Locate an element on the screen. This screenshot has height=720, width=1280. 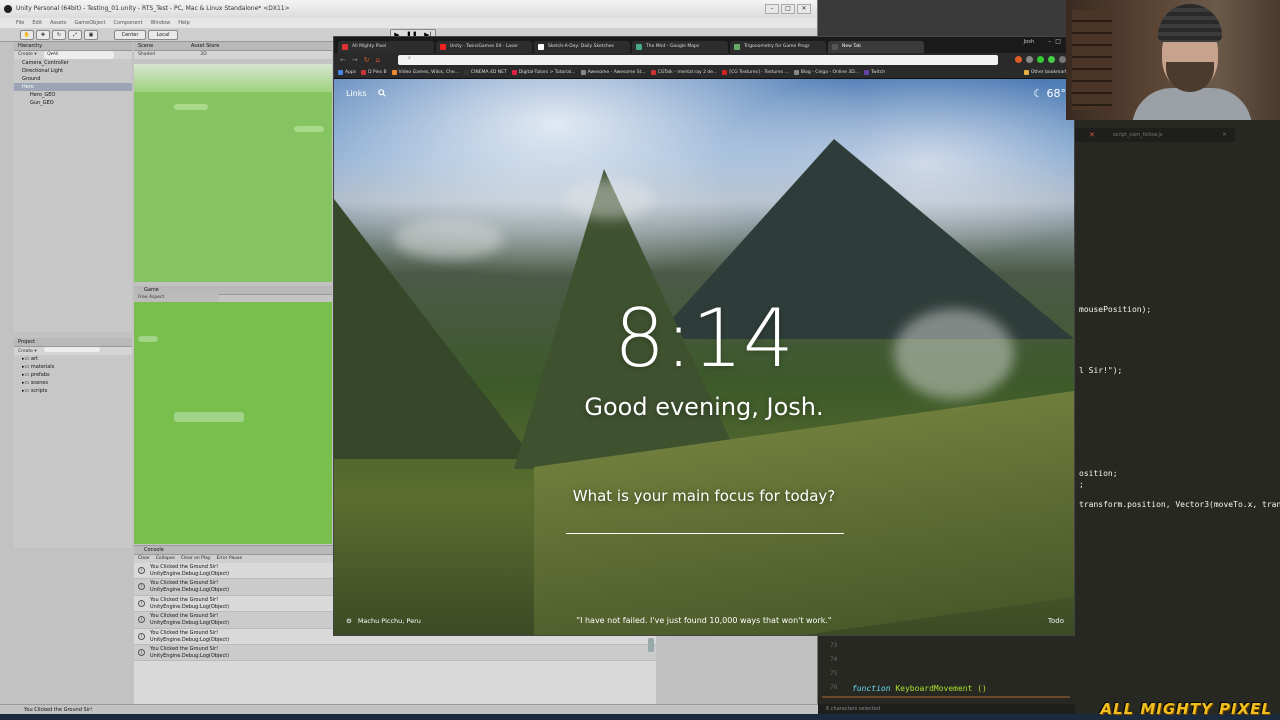
pivot-center-button: Center is located at coordinates (130, 35).